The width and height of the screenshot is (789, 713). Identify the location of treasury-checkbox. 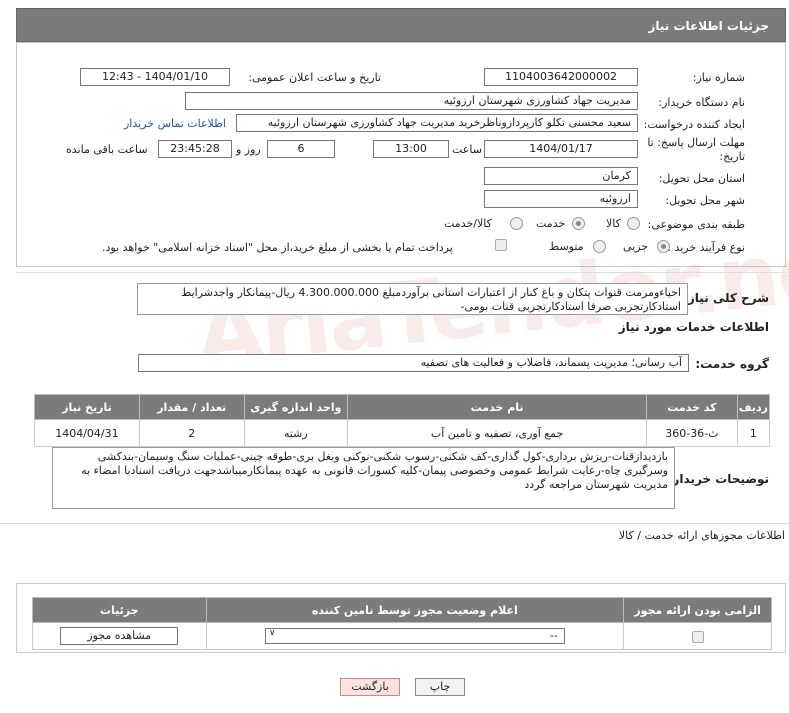
(501, 245).